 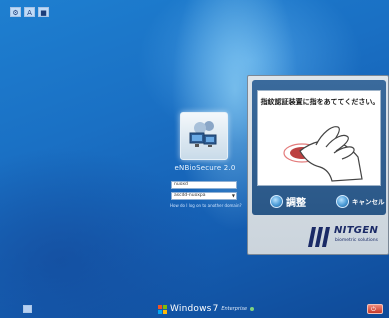 What do you see at coordinates (215, 309) in the screenshot?
I see `version-label: 7` at bounding box center [215, 309].